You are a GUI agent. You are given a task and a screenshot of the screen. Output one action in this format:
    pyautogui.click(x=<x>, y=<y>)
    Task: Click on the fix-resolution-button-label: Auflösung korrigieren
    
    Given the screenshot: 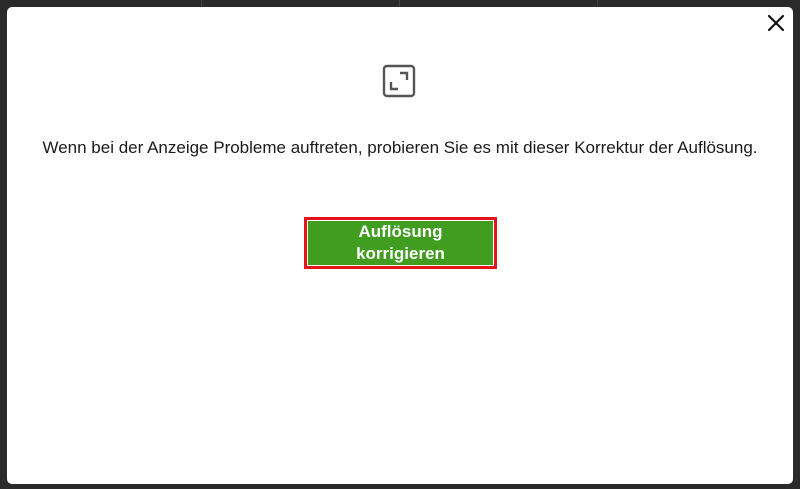 What is the action you would take?
    pyautogui.click(x=400, y=243)
    